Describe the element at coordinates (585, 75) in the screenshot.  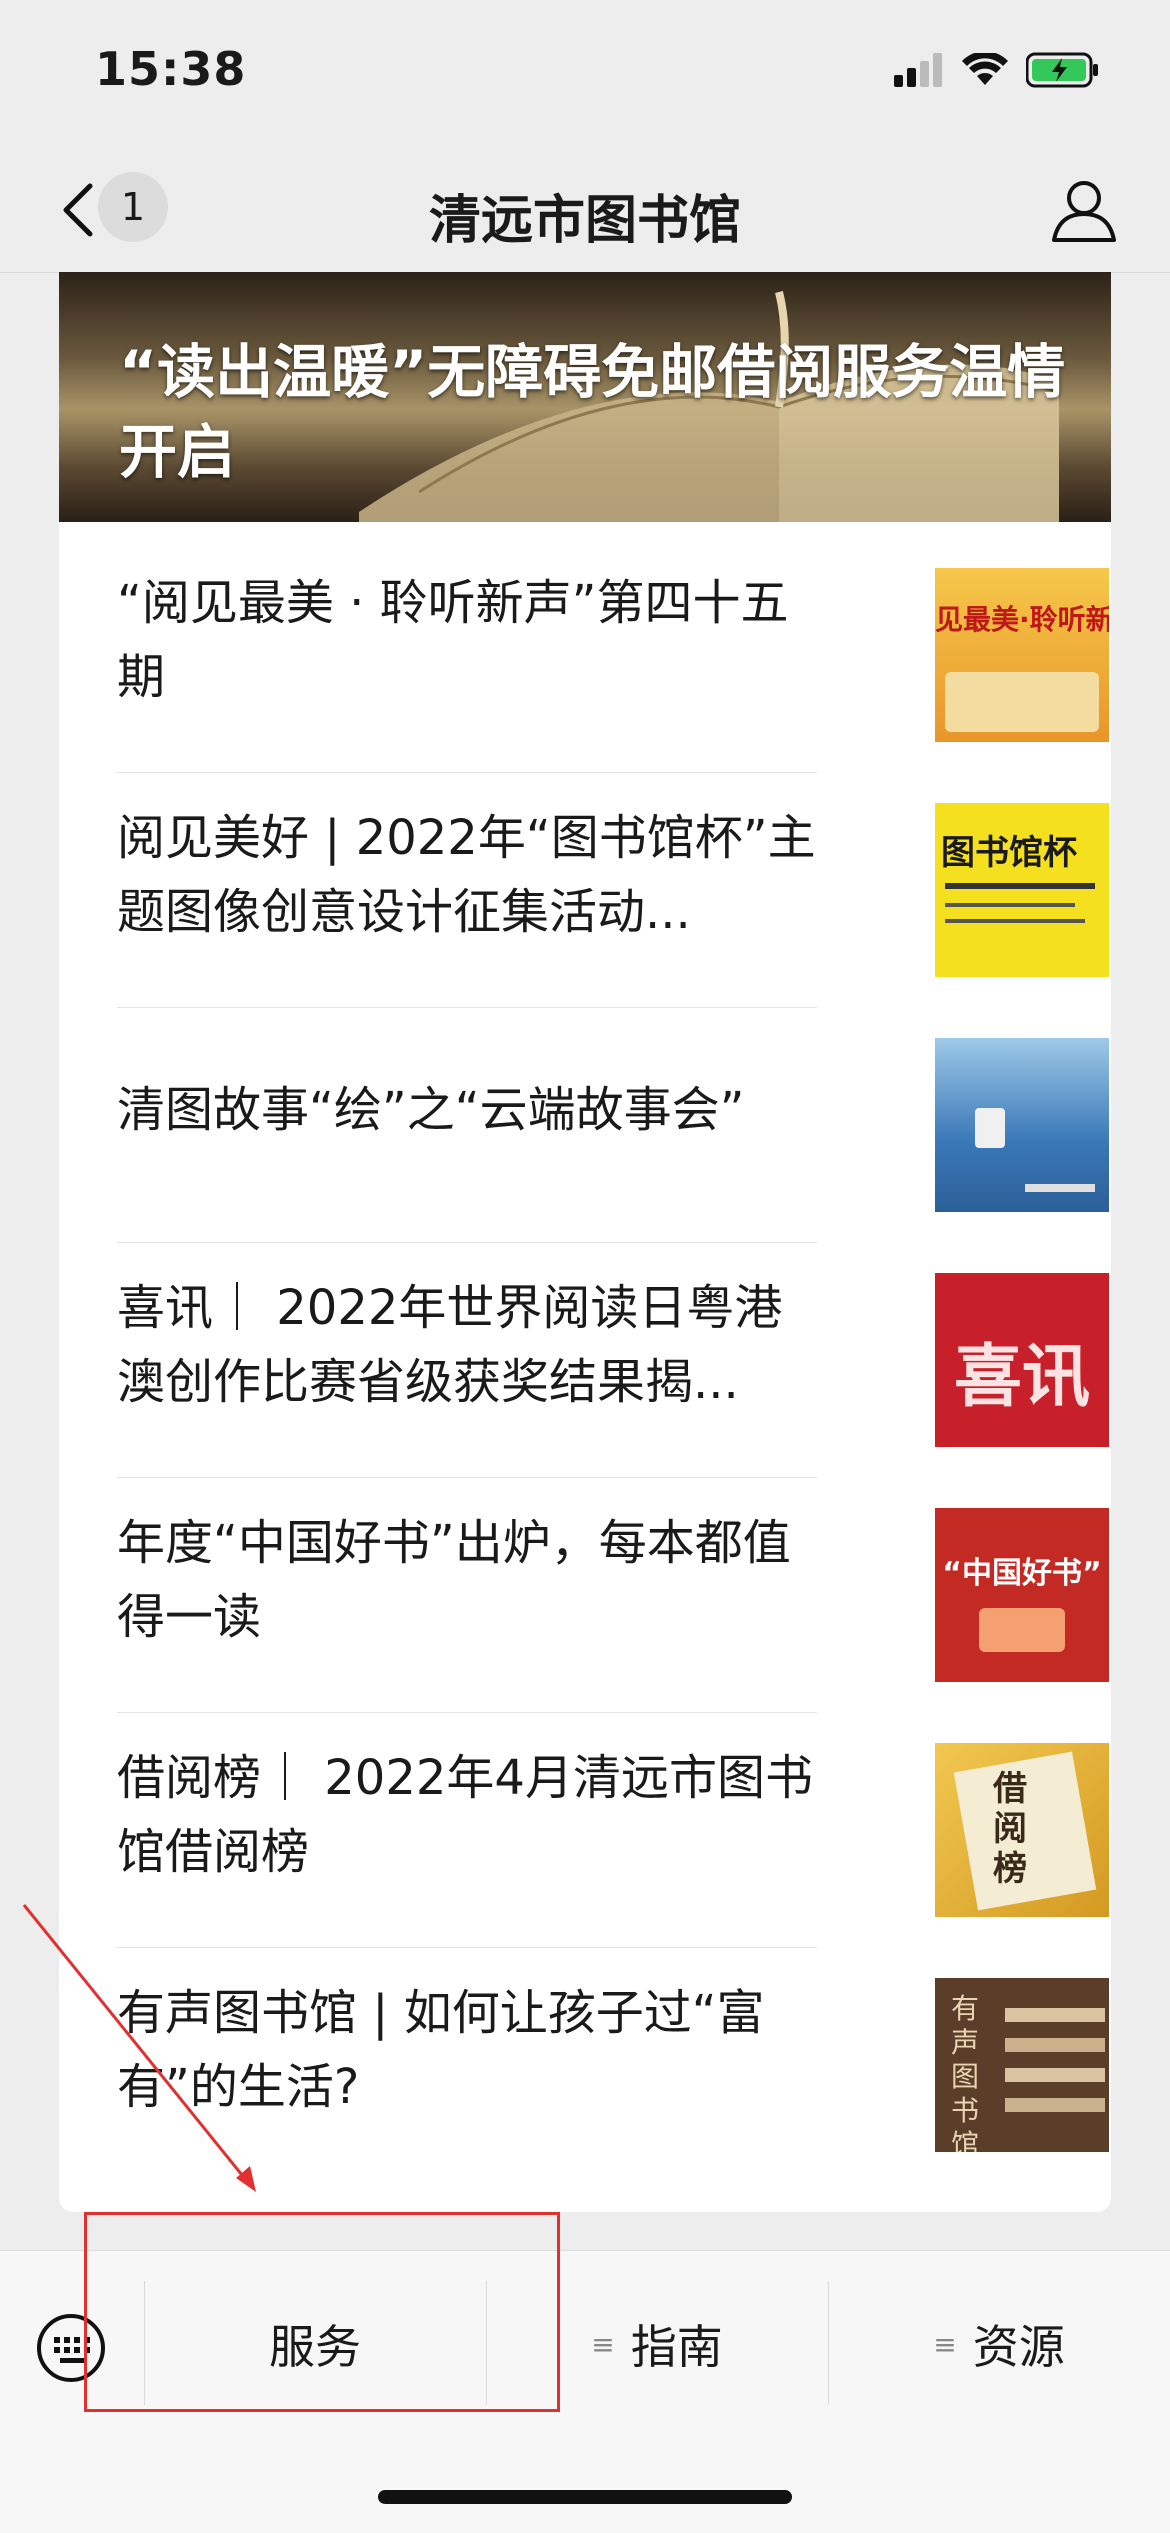
I see `status-bar: 15:38` at that location.